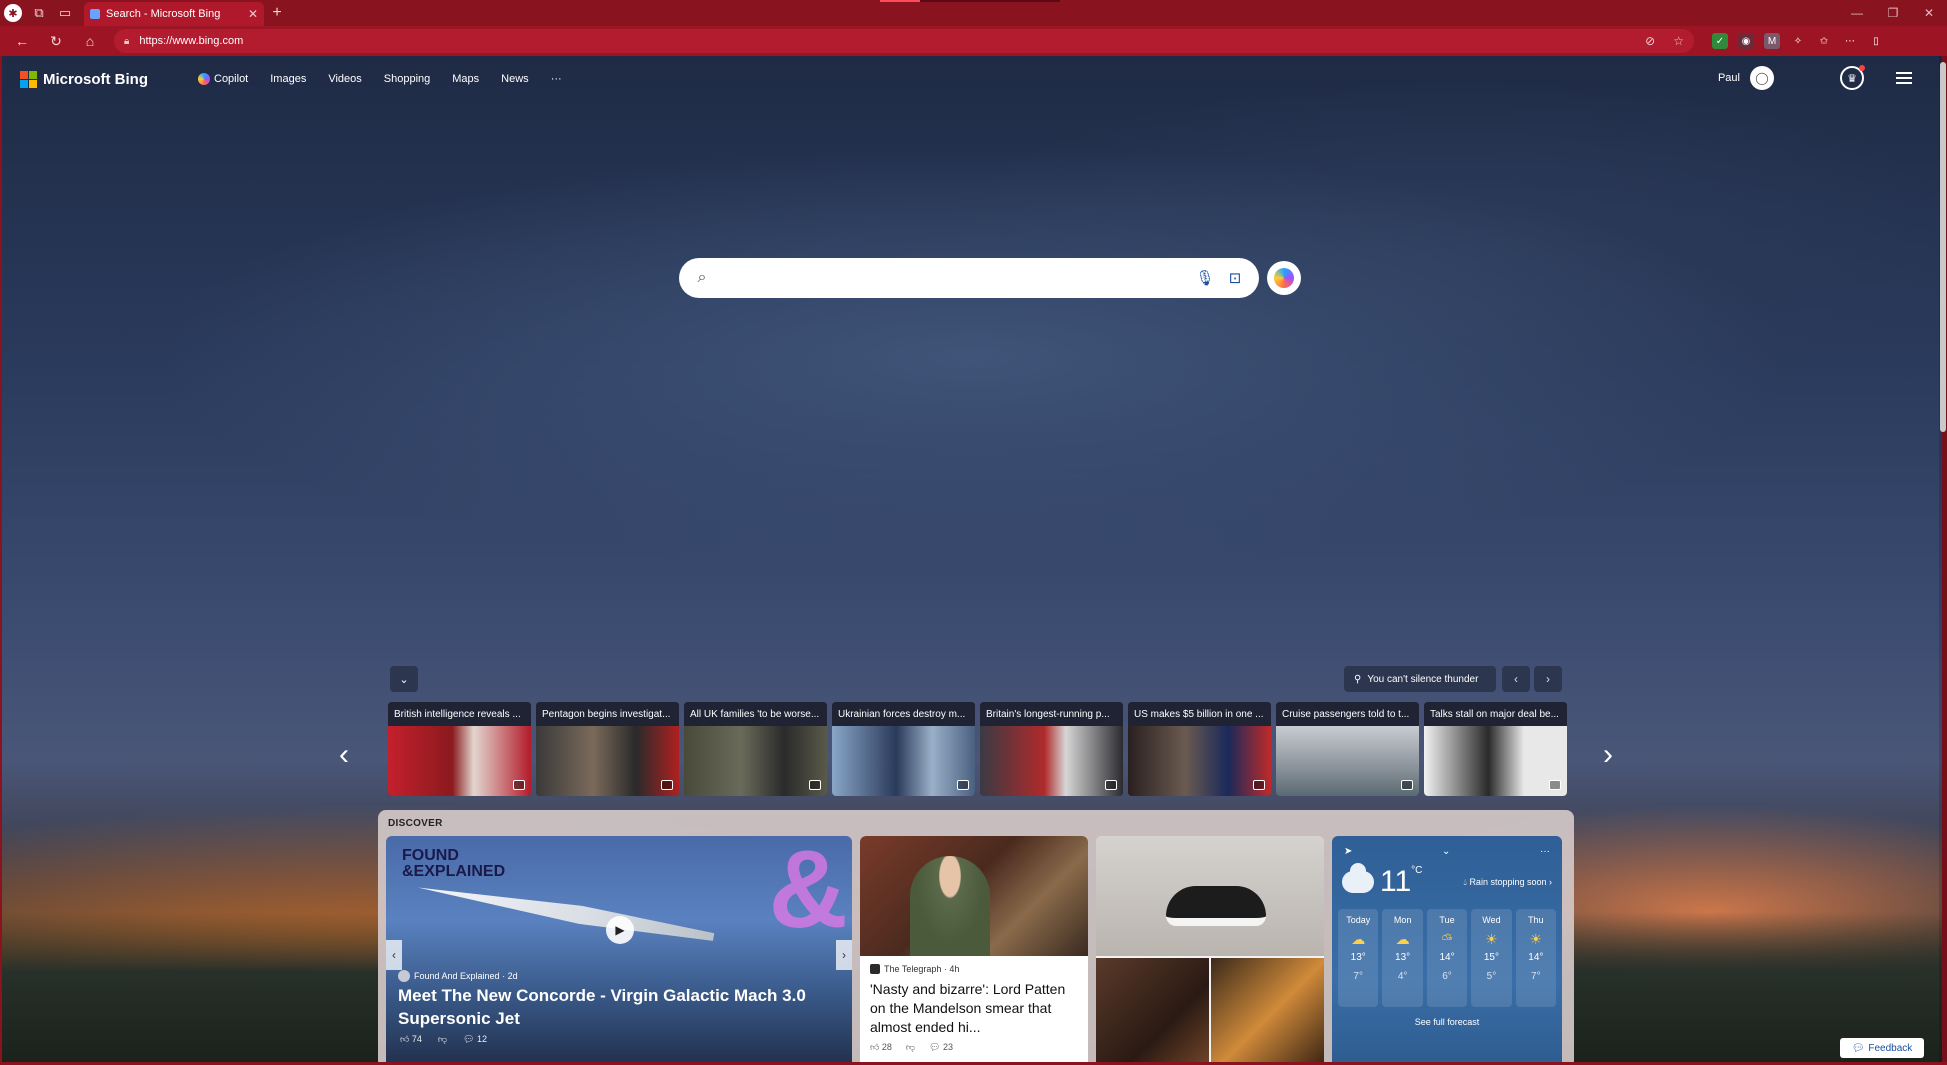 This screenshot has height=1065, width=1947. Describe the element at coordinates (277, 13) in the screenshot. I see `new-tab-button: +` at that location.